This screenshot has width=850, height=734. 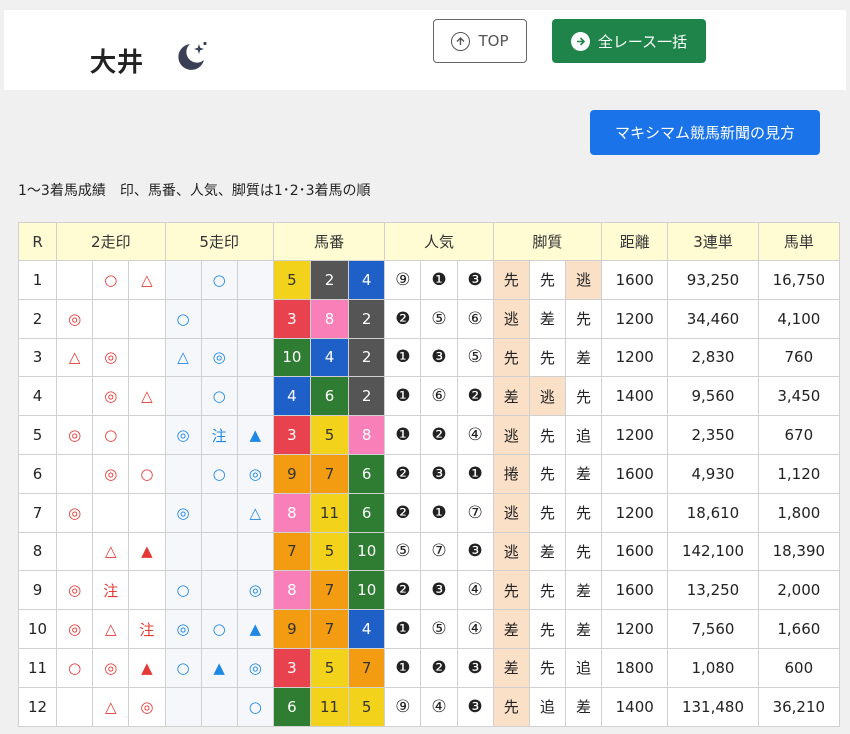 I want to click on header-distance: 距離, so click(x=635, y=241).